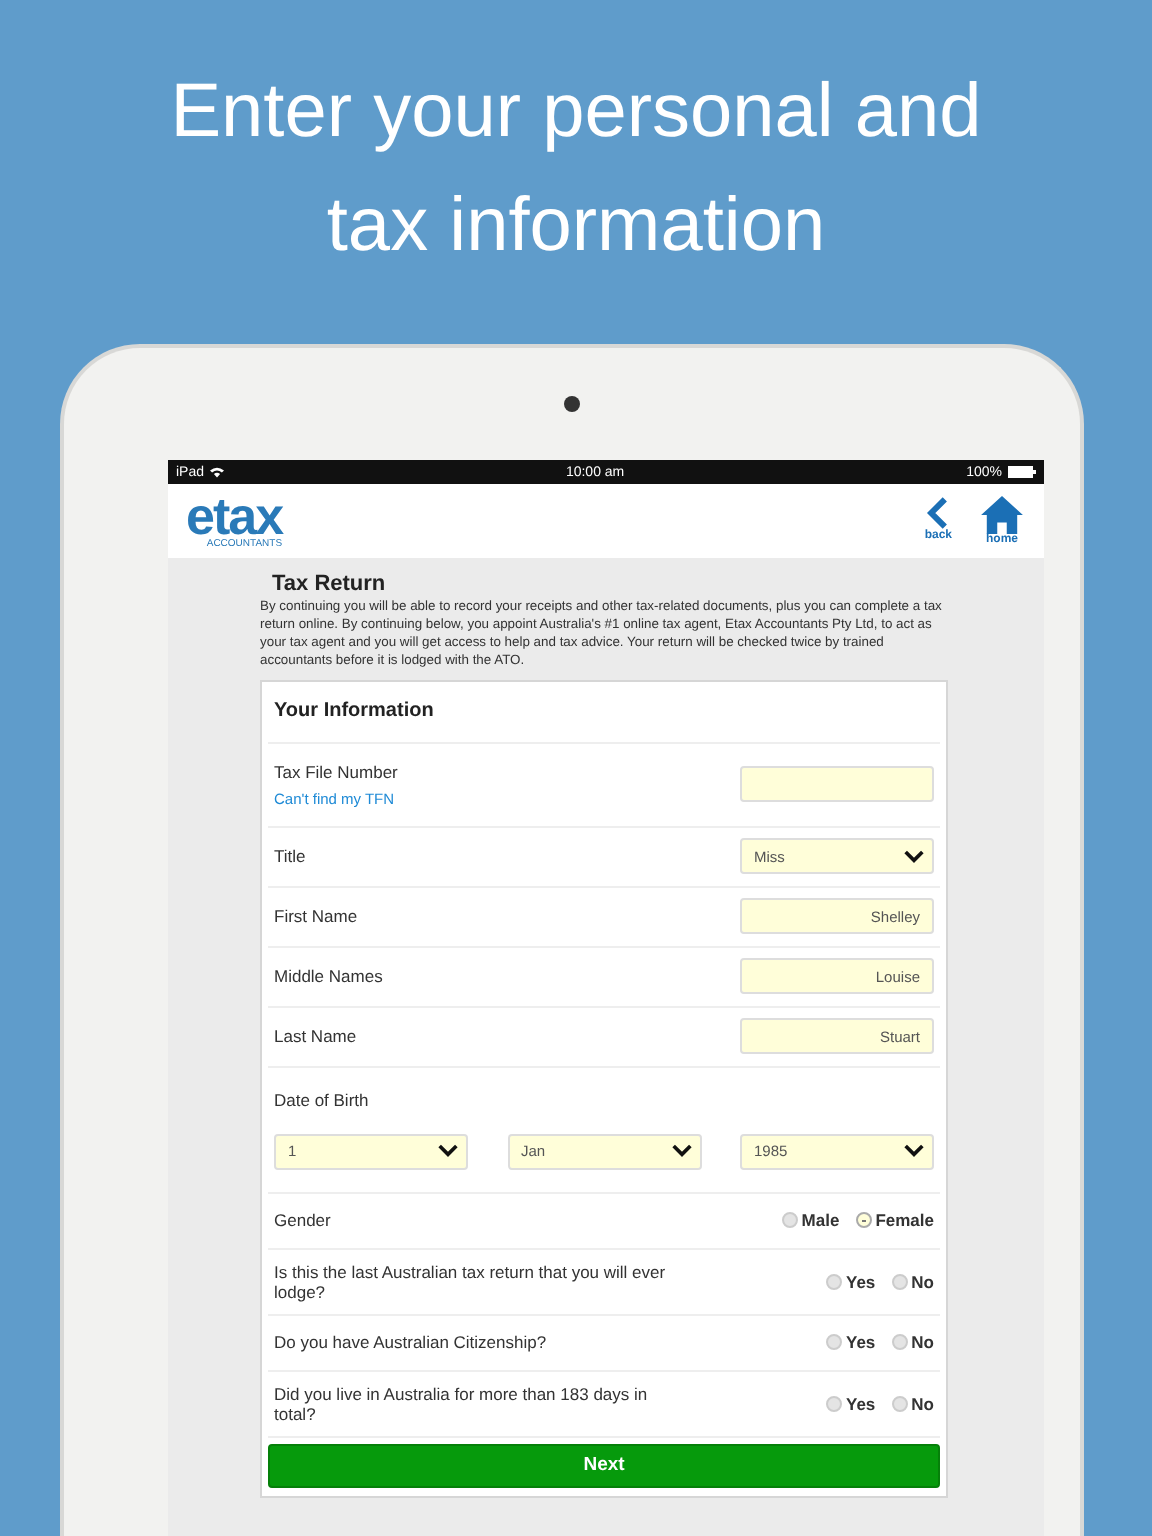 The height and width of the screenshot is (1536, 1152). I want to click on field-label: Tax File Number, so click(336, 771).